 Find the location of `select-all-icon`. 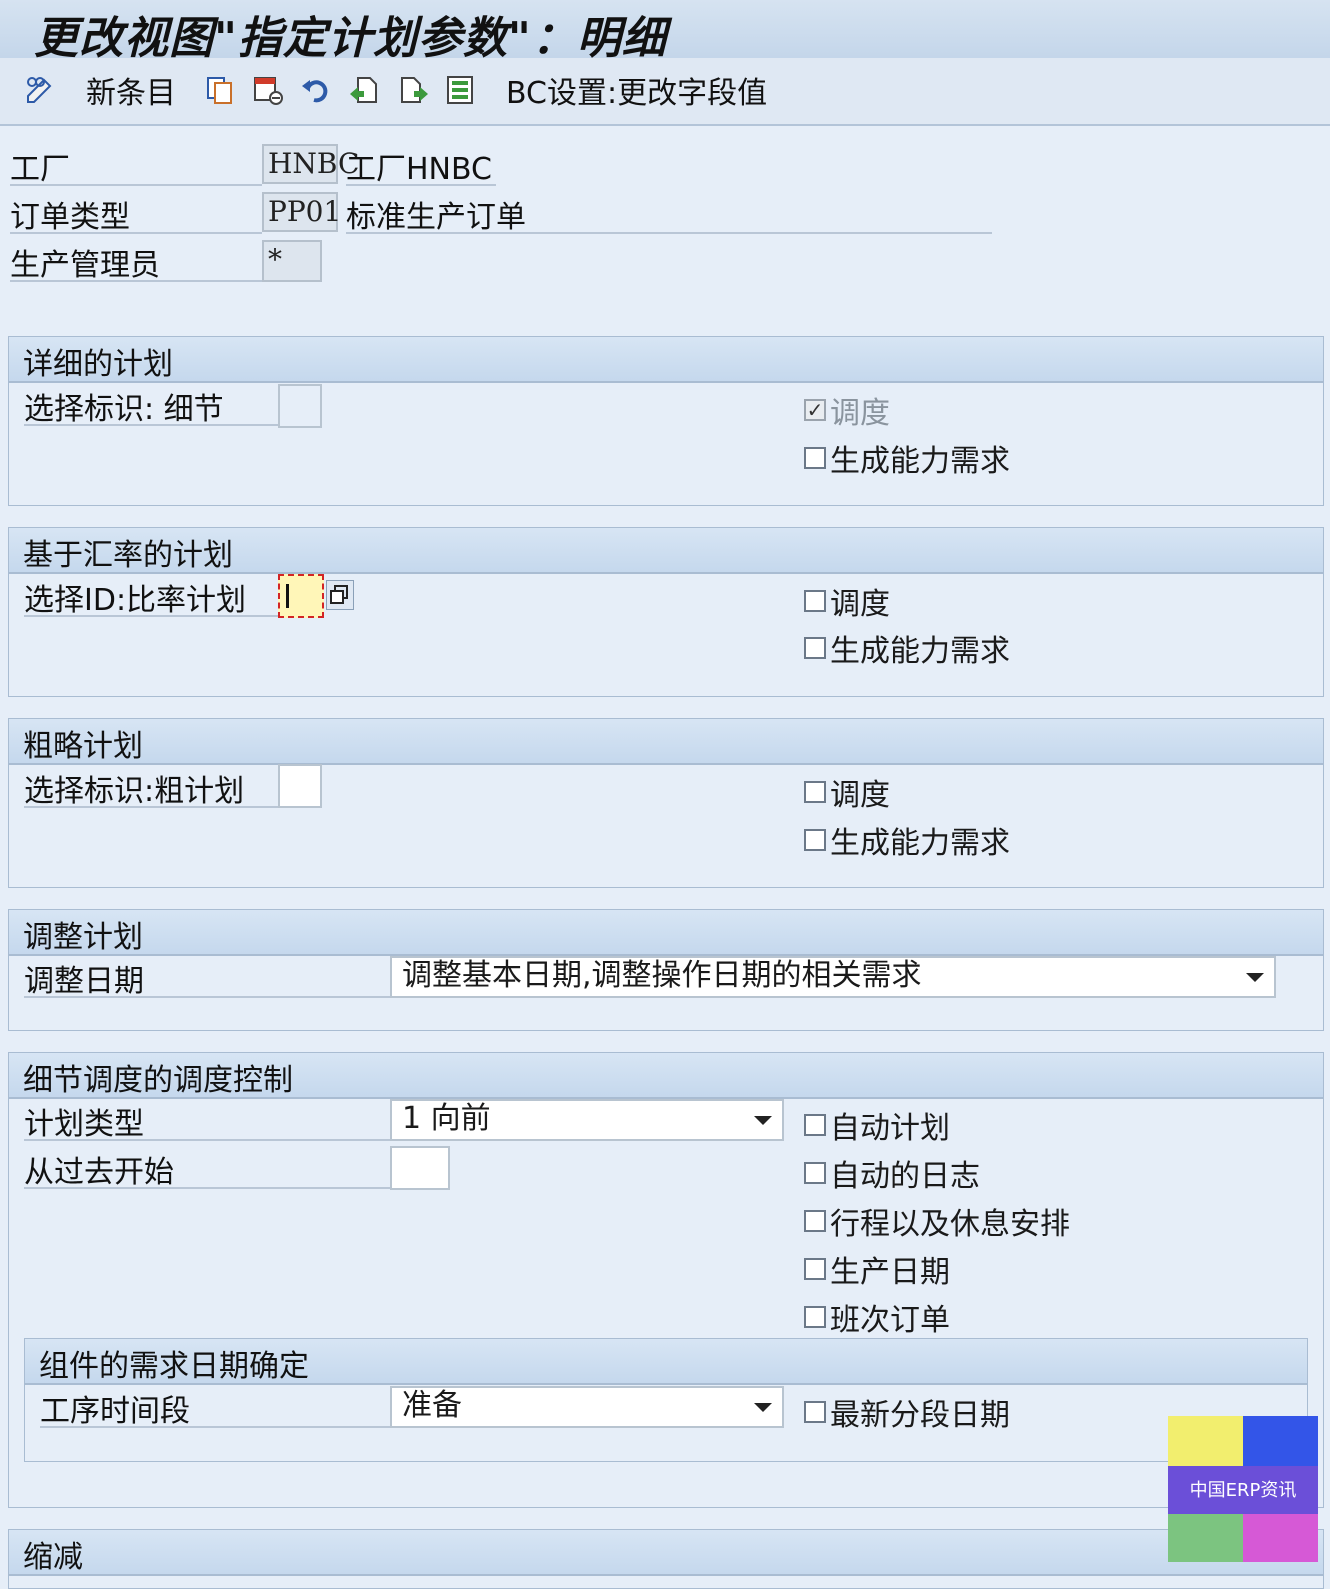

select-all-icon is located at coordinates (460, 90).